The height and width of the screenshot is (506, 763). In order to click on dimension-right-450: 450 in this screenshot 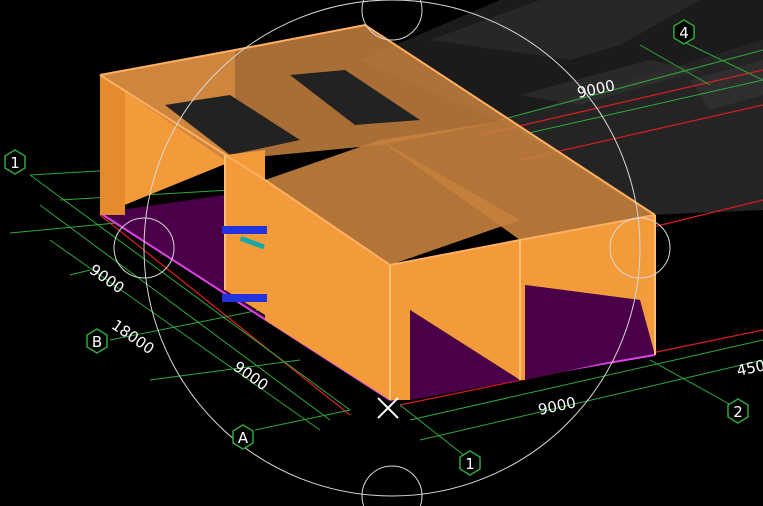, I will do `click(749, 368)`.